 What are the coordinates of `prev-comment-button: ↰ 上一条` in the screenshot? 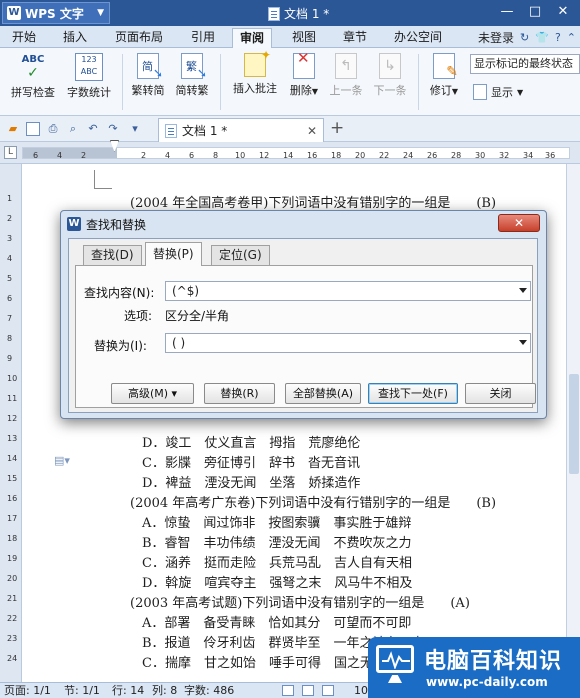 It's located at (346, 75).